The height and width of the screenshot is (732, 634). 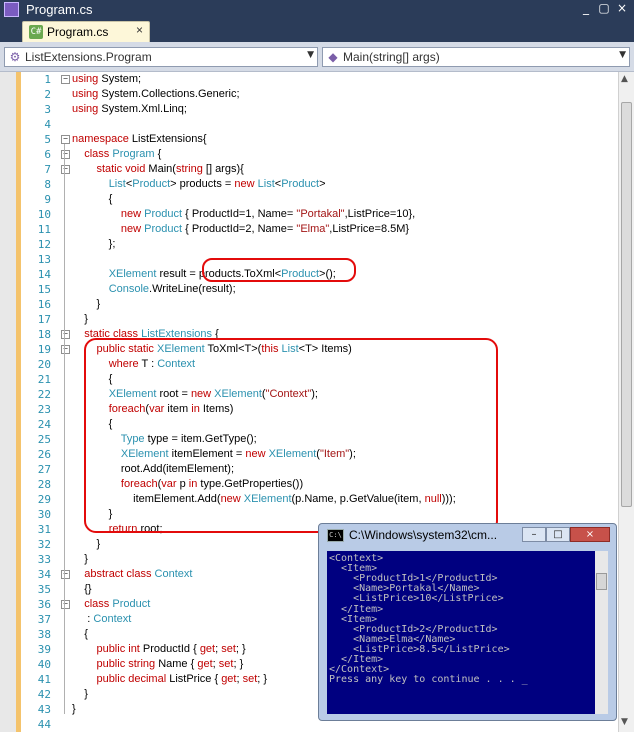 I want to click on code-line: };, so click(x=94, y=244).